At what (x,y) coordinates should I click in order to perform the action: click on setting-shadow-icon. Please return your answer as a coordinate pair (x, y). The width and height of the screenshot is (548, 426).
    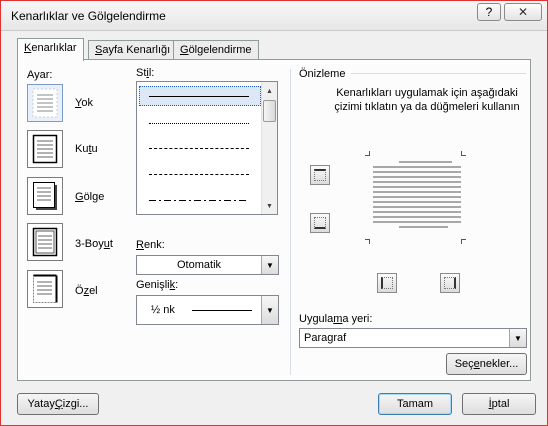
    Looking at the image, I should click on (45, 196).